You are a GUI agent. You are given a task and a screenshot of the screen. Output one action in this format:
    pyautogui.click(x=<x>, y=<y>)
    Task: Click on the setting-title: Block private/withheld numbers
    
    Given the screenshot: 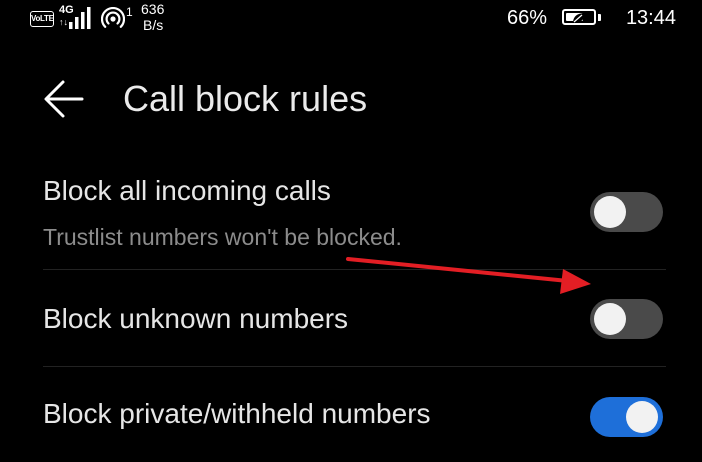 What is the action you would take?
    pyautogui.click(x=237, y=413)
    